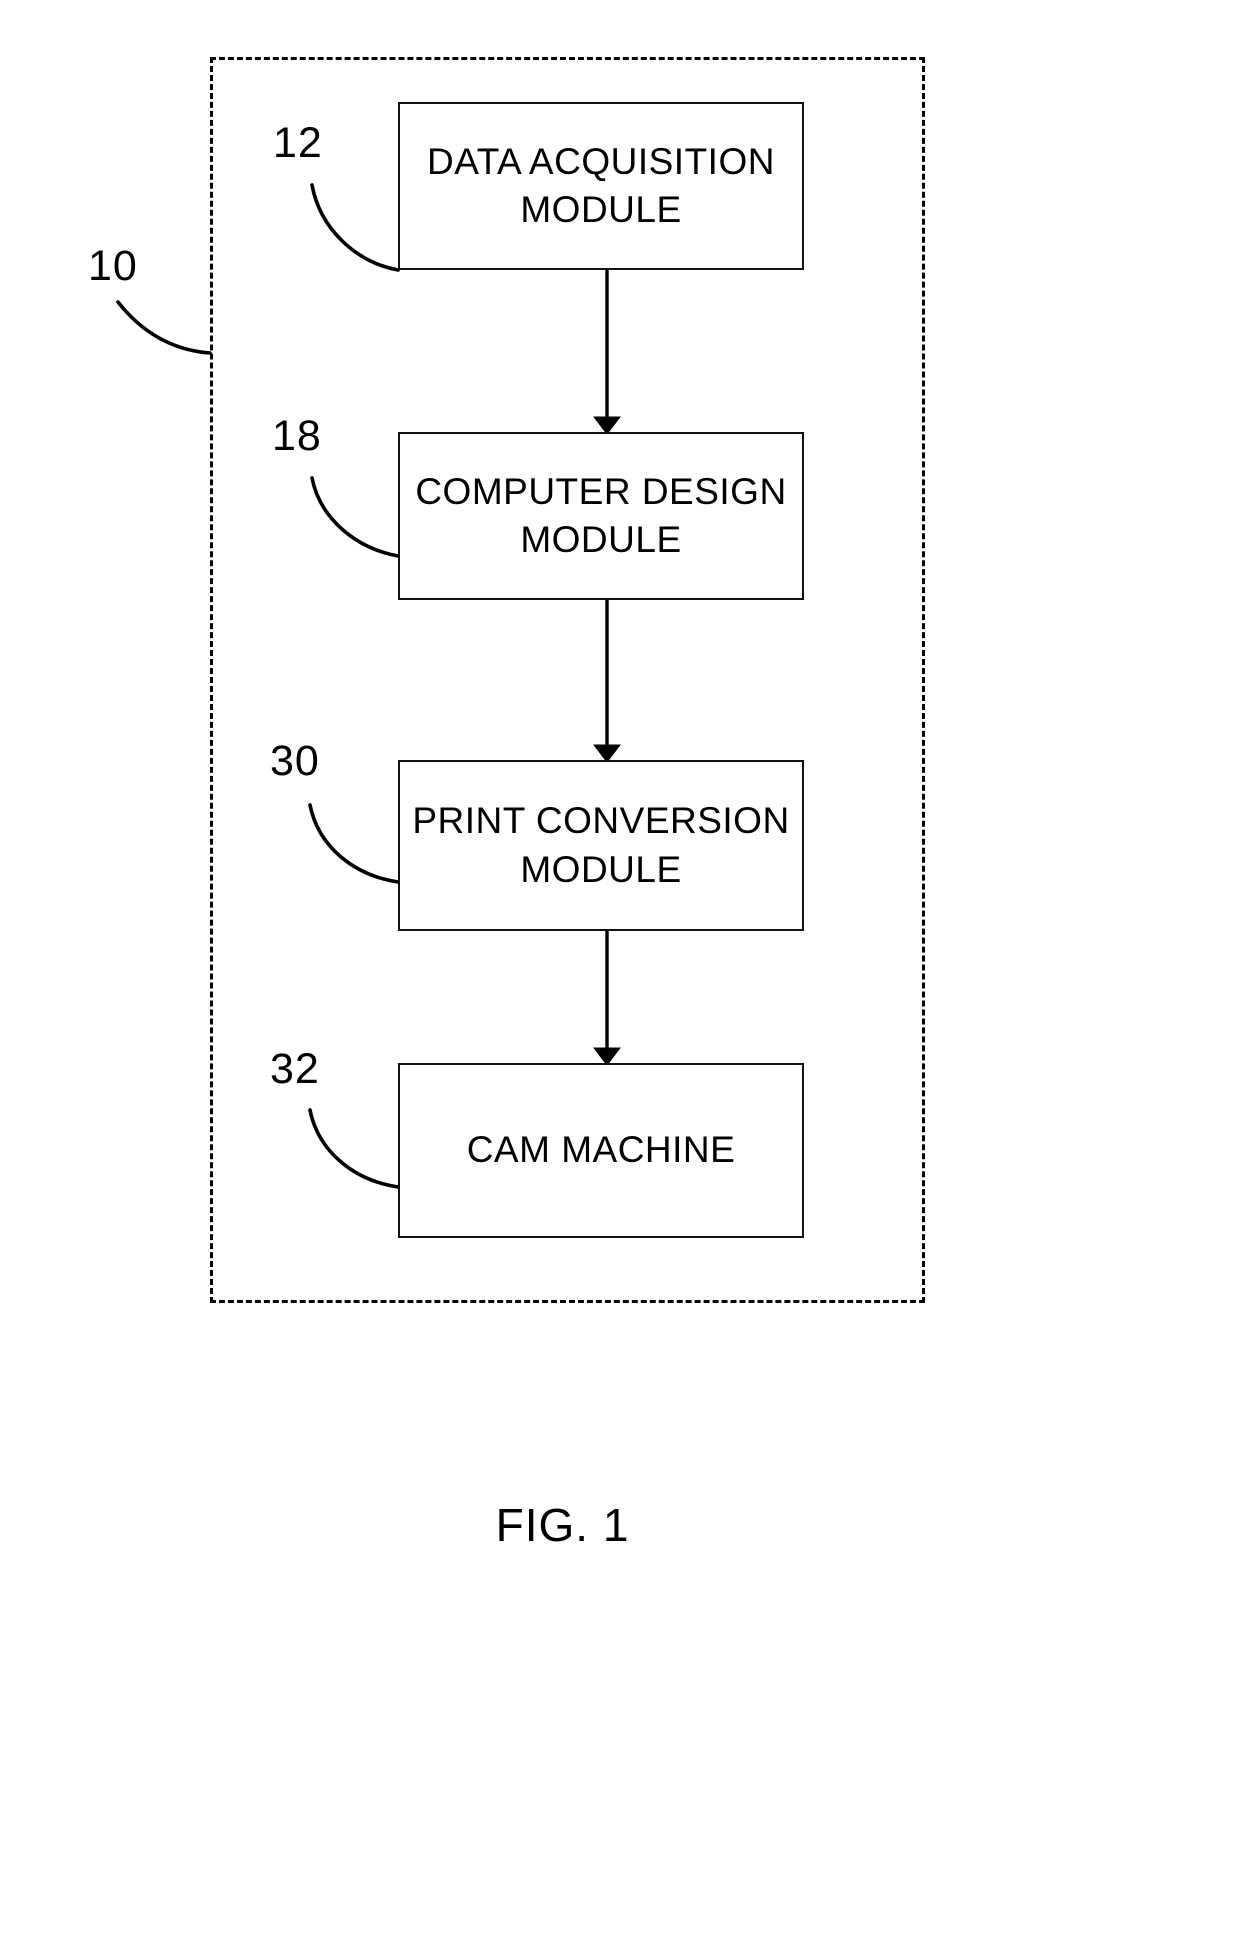 The height and width of the screenshot is (1938, 1240). I want to click on module-label-computer-design: COMPUTER DESIGN MODULE, so click(601, 515).